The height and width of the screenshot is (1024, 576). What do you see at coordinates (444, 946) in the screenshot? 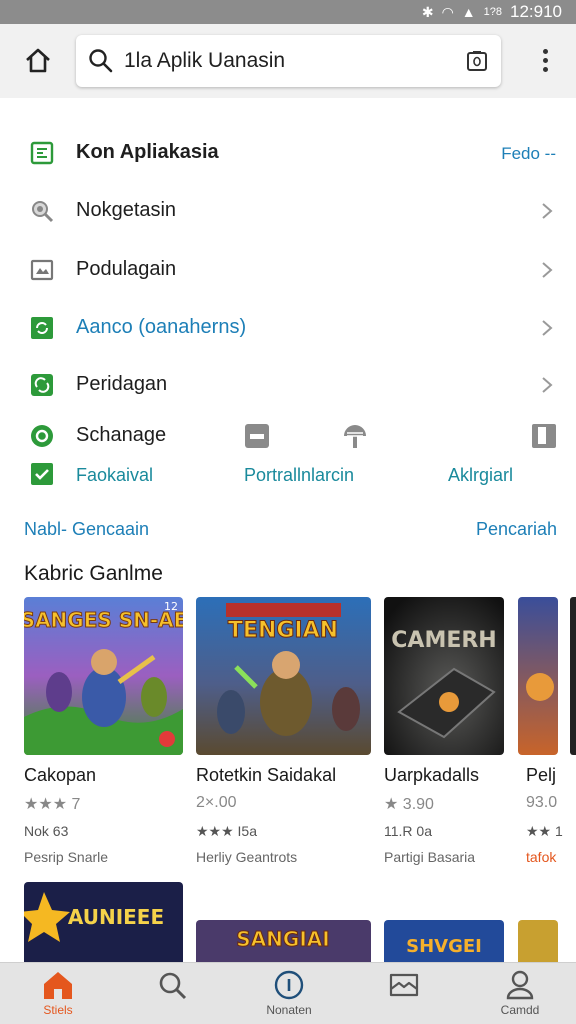
I see `cover-title: SHVGEI` at bounding box center [444, 946].